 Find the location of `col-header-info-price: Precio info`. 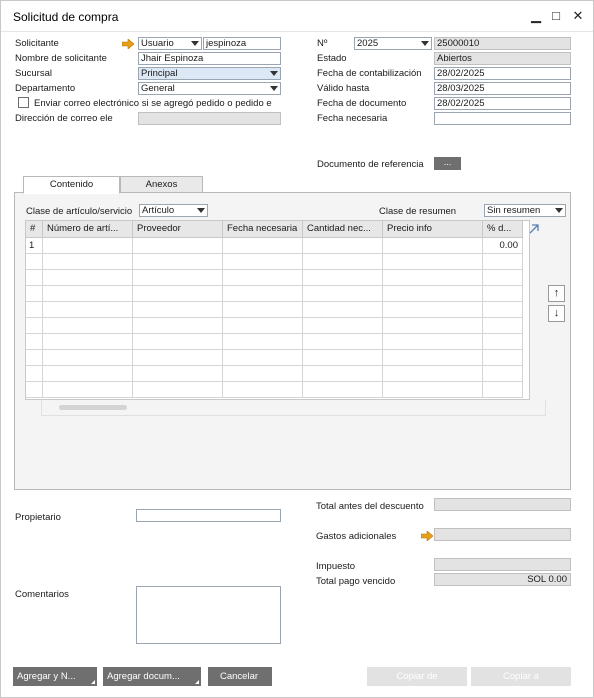

col-header-info-price: Precio info is located at coordinates (433, 229).